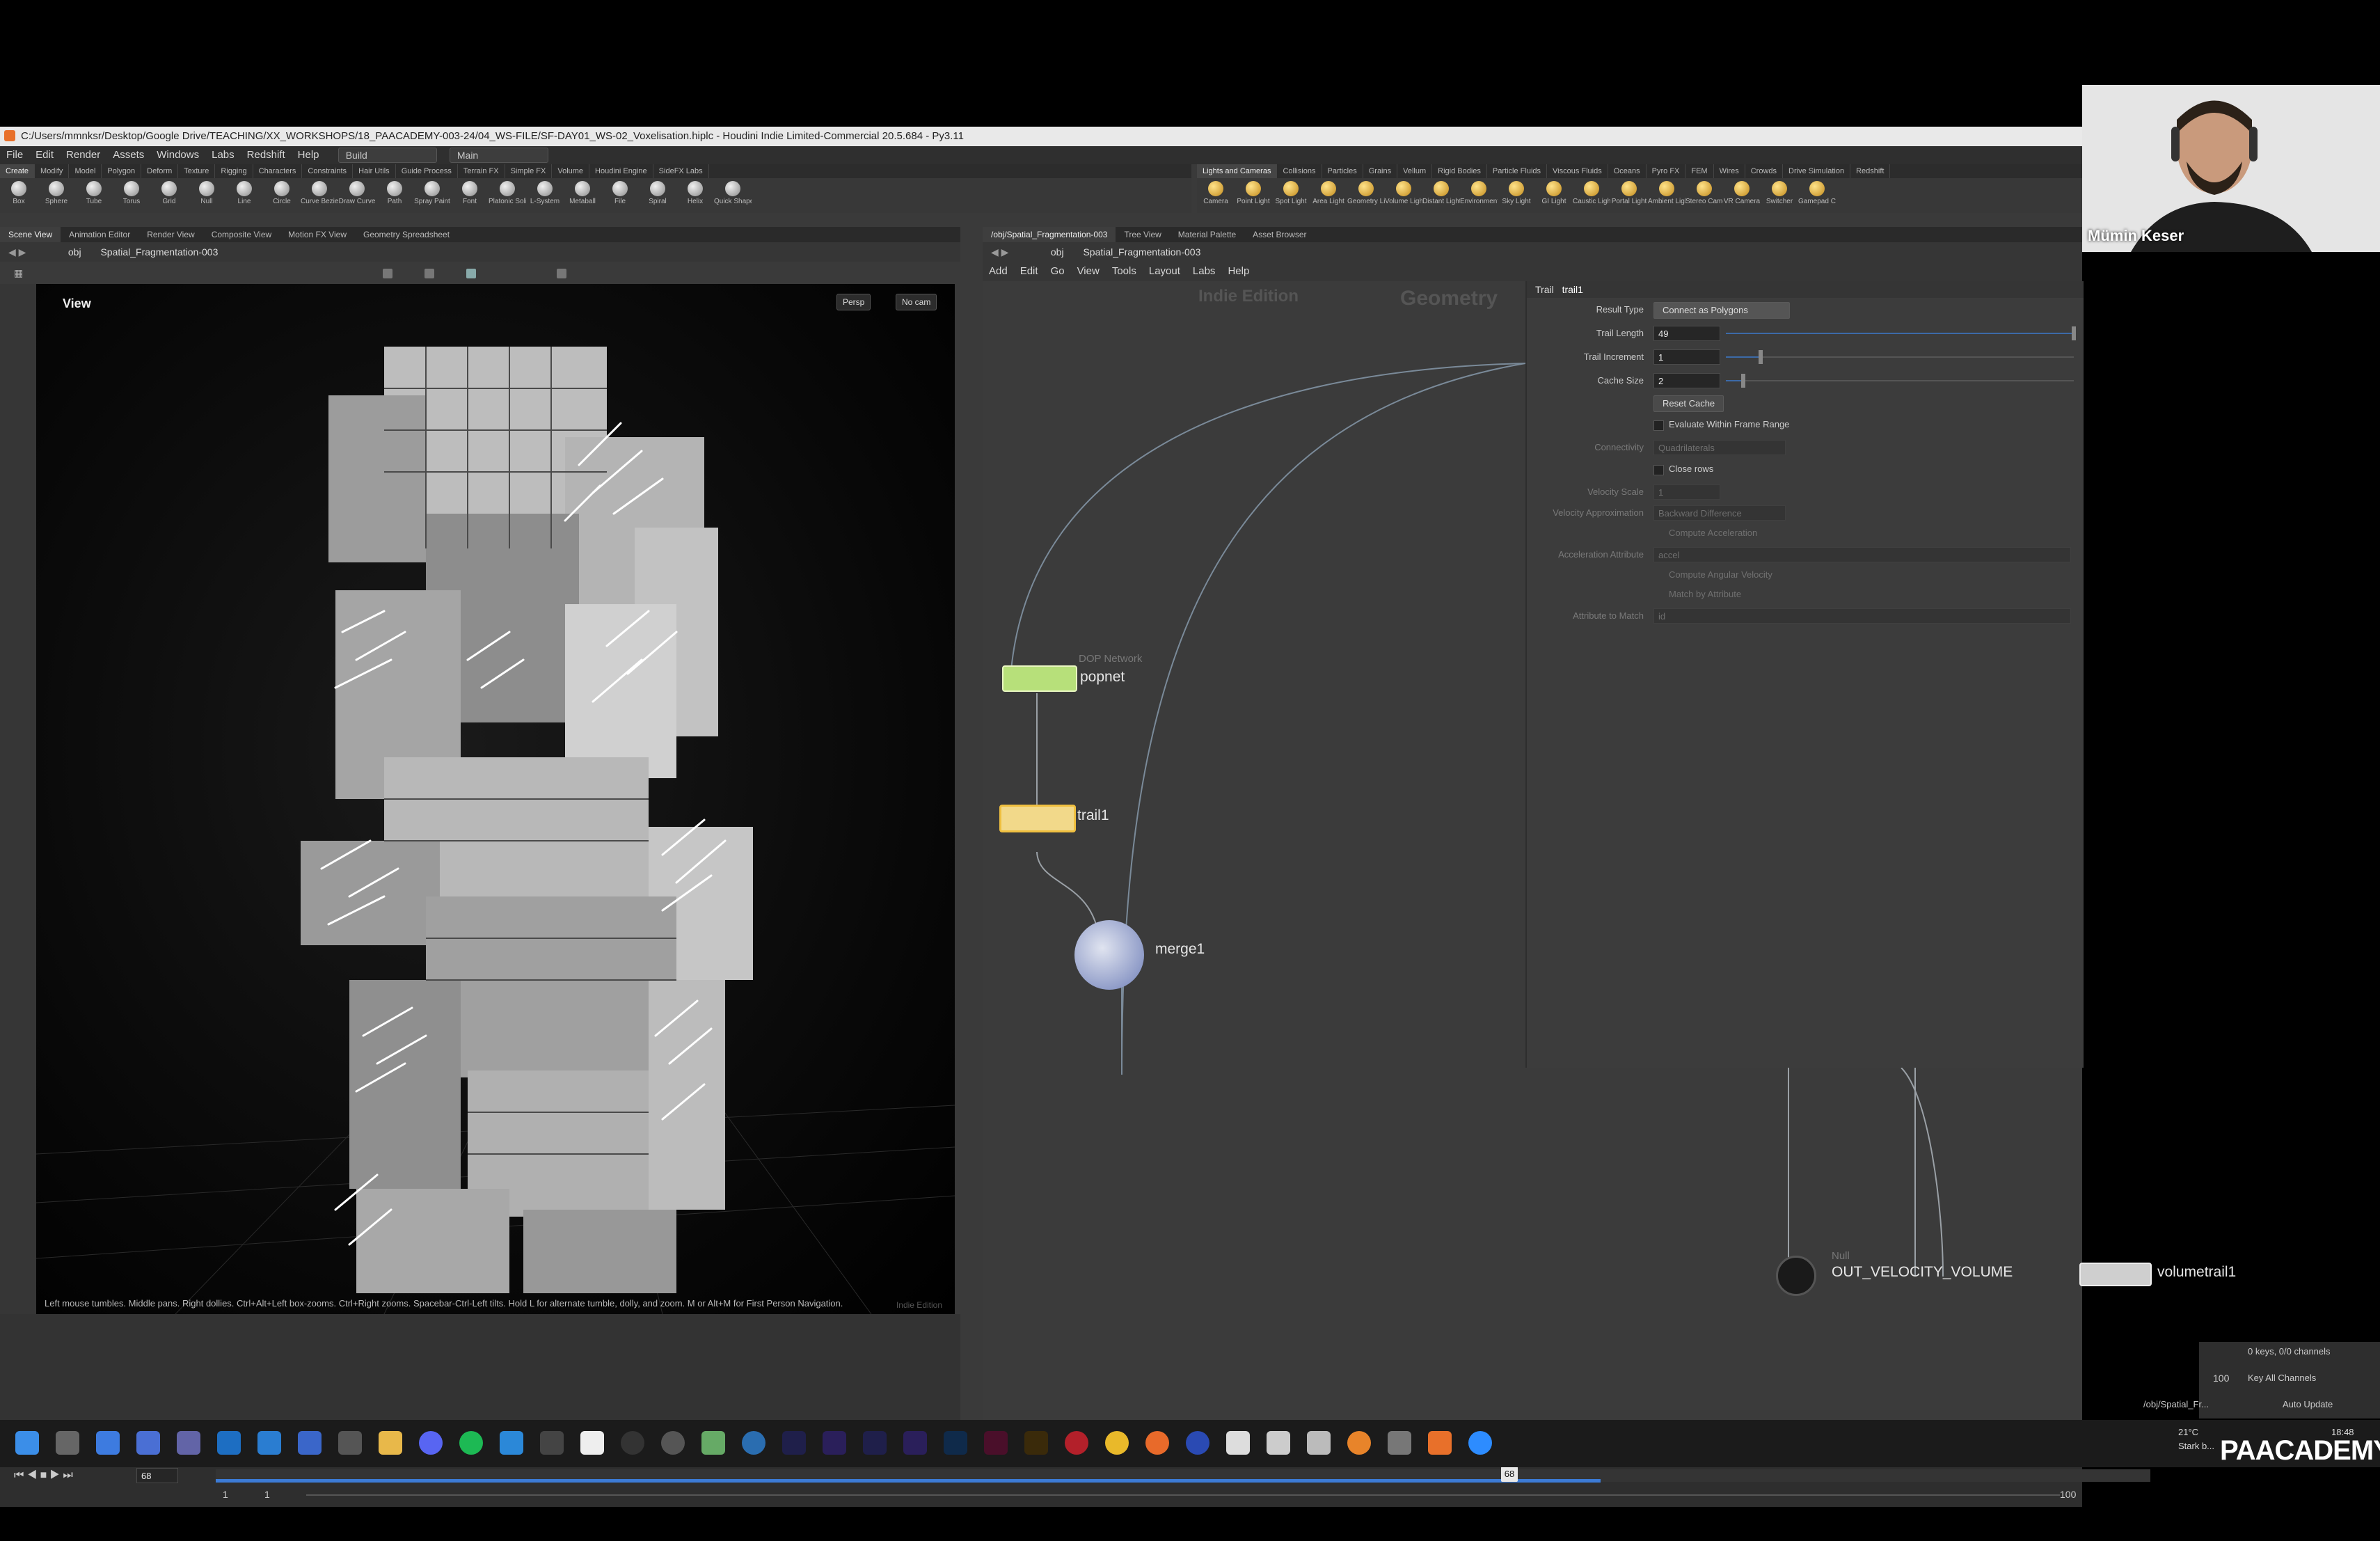 The height and width of the screenshot is (1541, 2380). Describe the element at coordinates (1686, 380) in the screenshot. I see `cache-size-field: 2` at that location.